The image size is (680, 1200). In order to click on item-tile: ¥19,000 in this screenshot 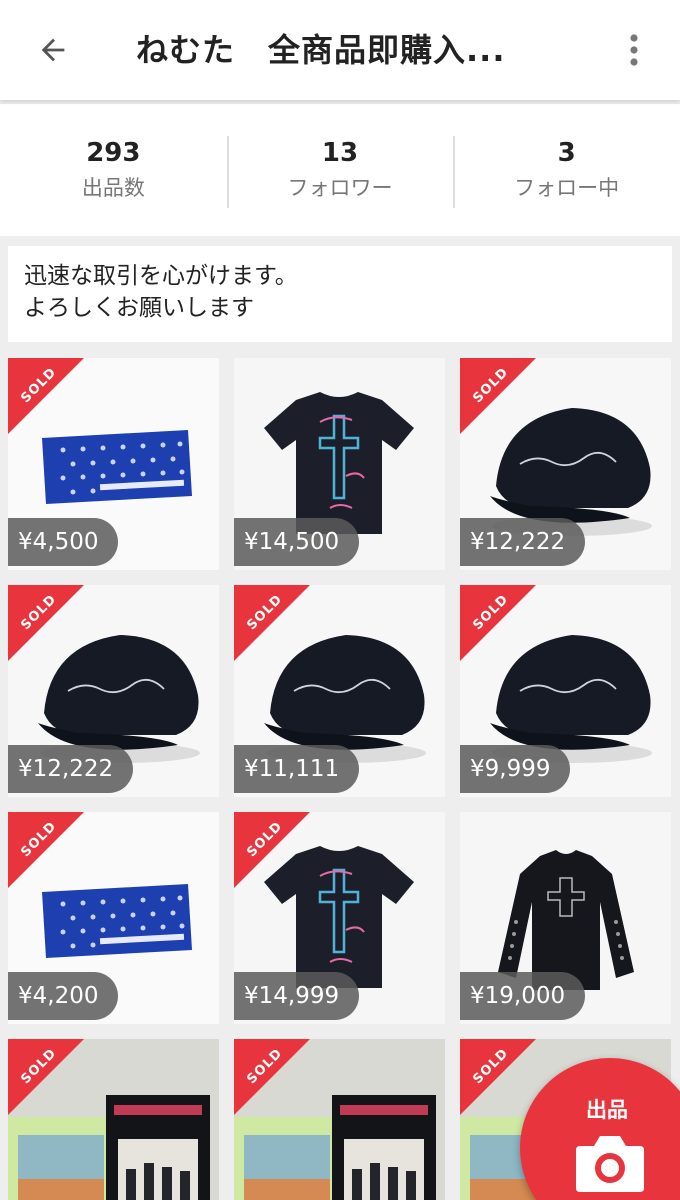, I will do `click(565, 918)`.